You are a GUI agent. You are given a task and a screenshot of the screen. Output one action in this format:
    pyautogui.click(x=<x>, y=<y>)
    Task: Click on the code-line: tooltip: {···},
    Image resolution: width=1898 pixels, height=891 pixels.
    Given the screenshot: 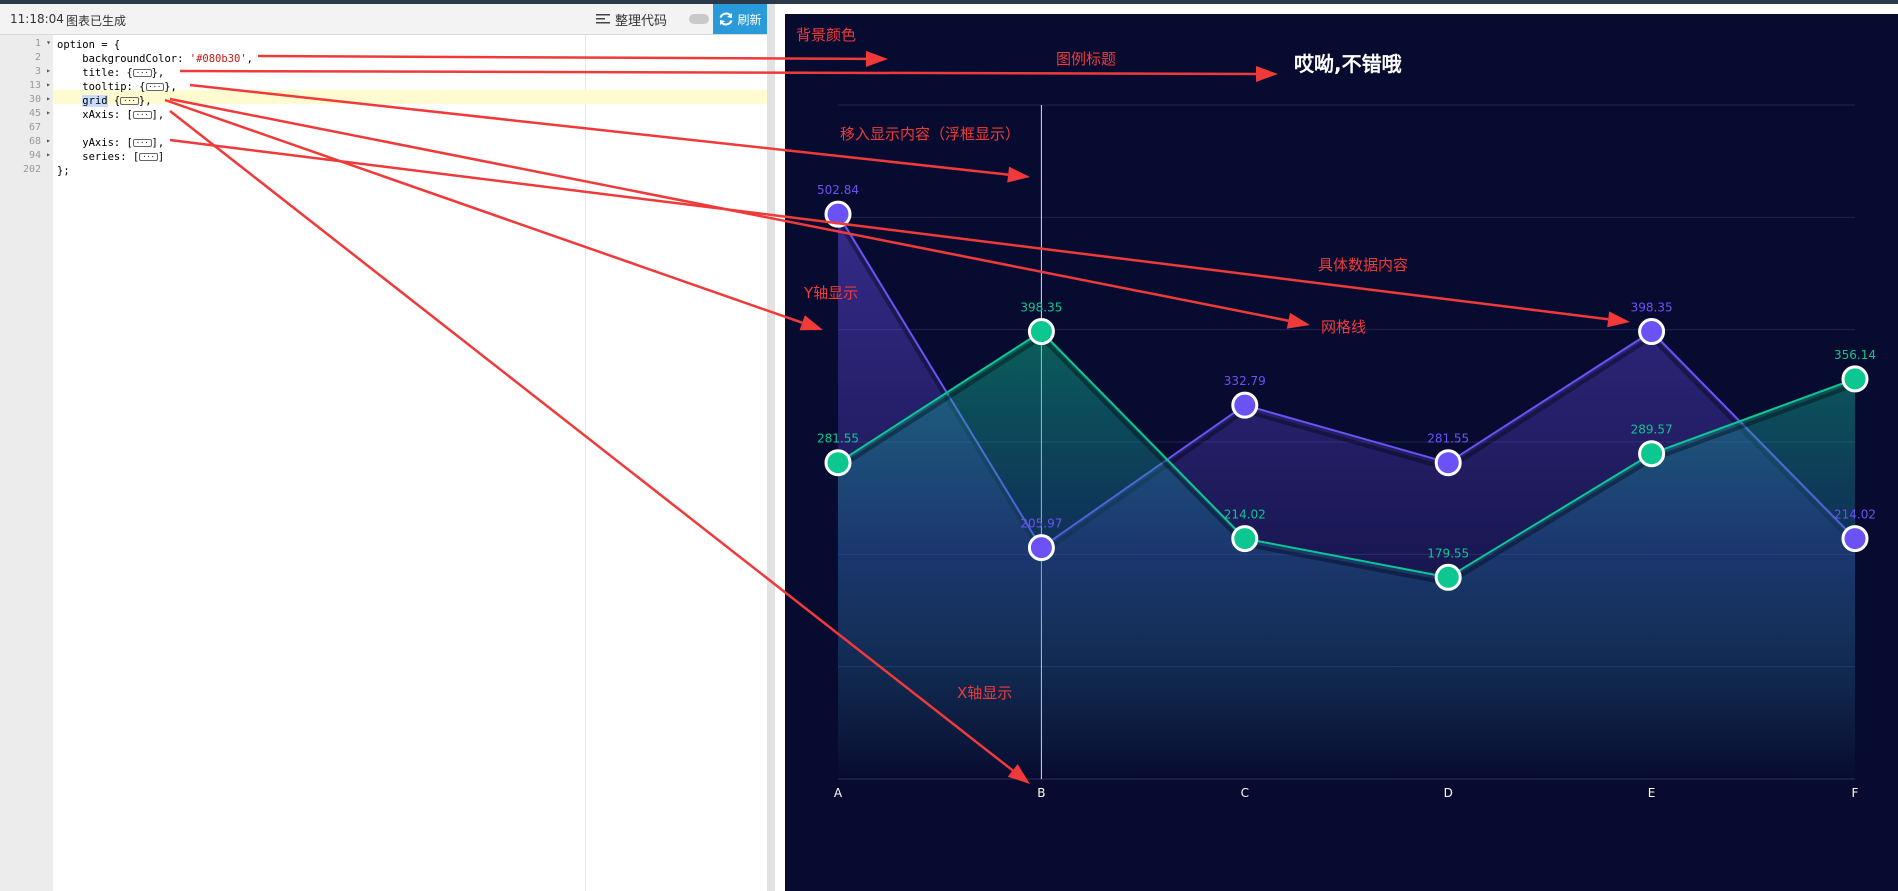 What is the action you would take?
    pyautogui.click(x=117, y=87)
    